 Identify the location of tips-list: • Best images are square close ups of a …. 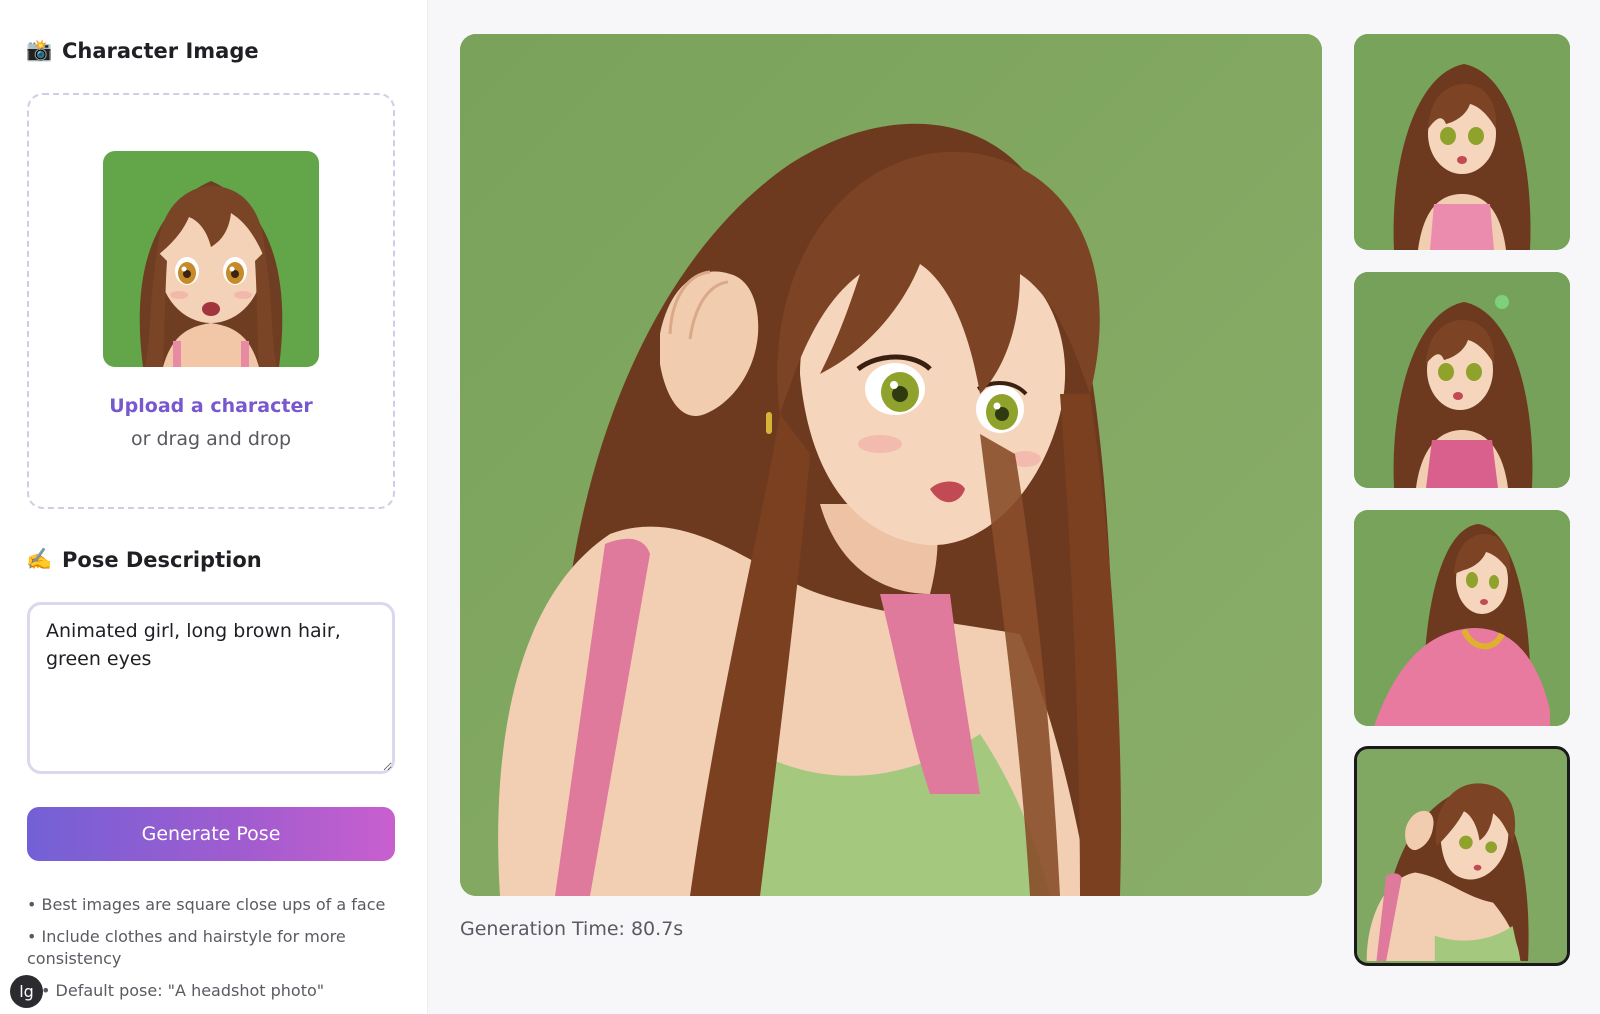
(212, 953).